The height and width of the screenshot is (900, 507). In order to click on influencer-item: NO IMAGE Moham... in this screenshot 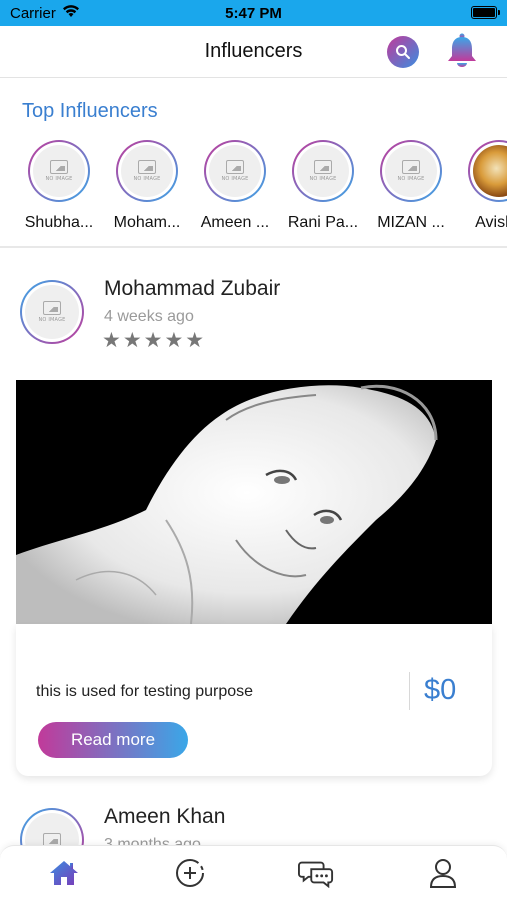, I will do `click(147, 186)`.